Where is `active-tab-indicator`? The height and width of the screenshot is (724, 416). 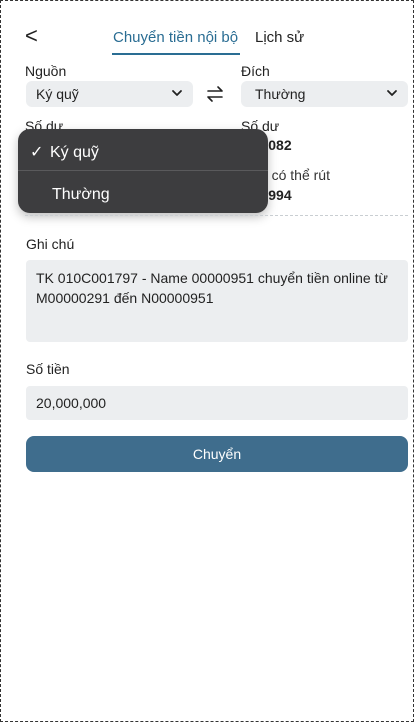
active-tab-indicator is located at coordinates (176, 54).